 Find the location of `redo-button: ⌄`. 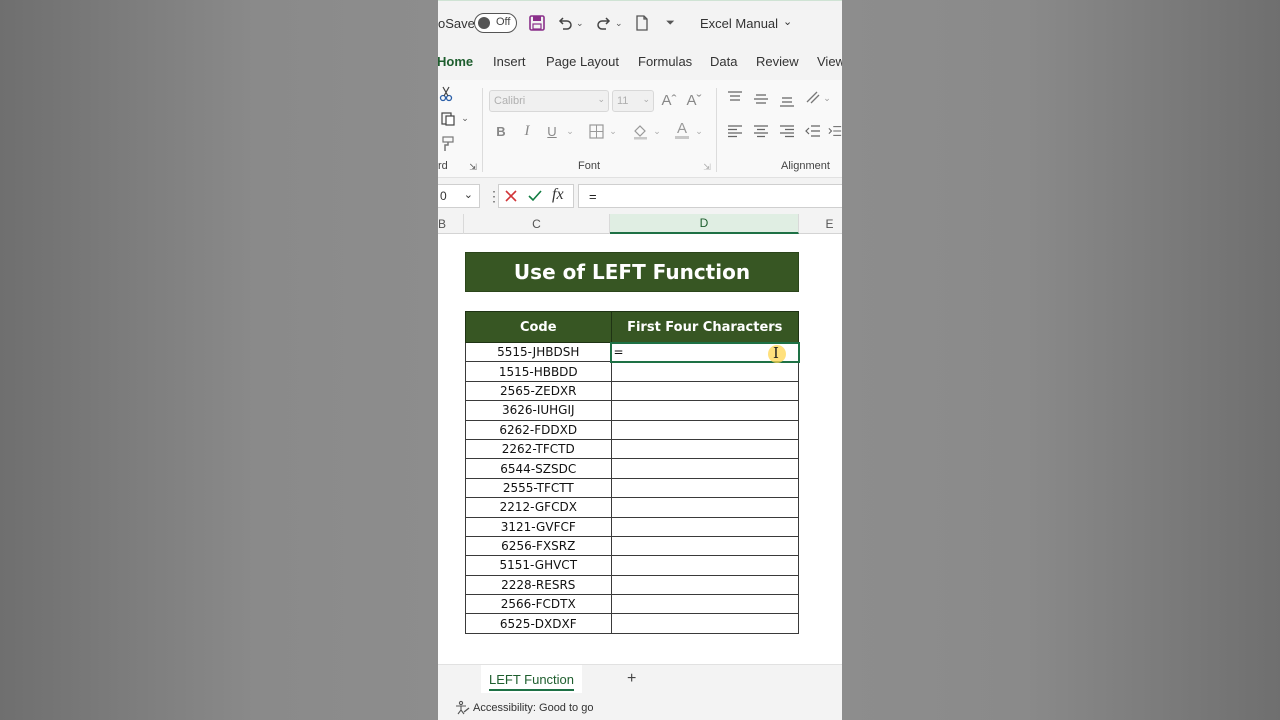

redo-button: ⌄ is located at coordinates (609, 23).